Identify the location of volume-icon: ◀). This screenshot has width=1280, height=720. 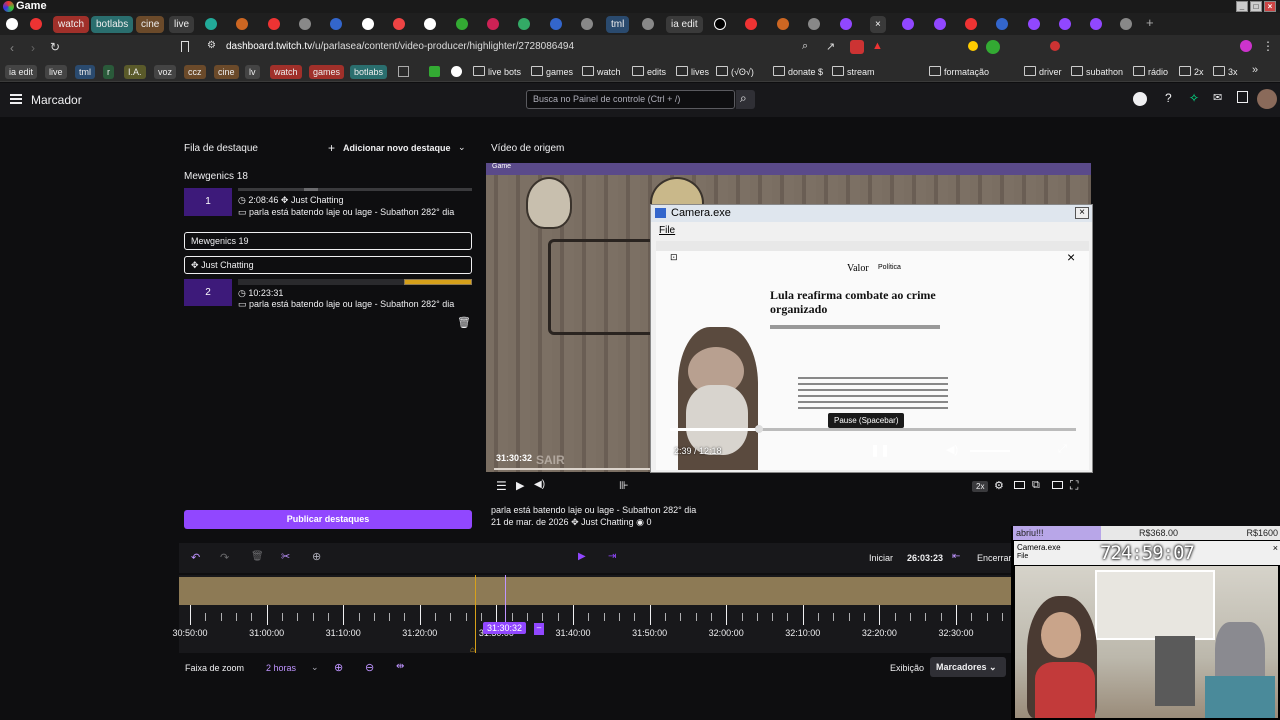
(539, 484).